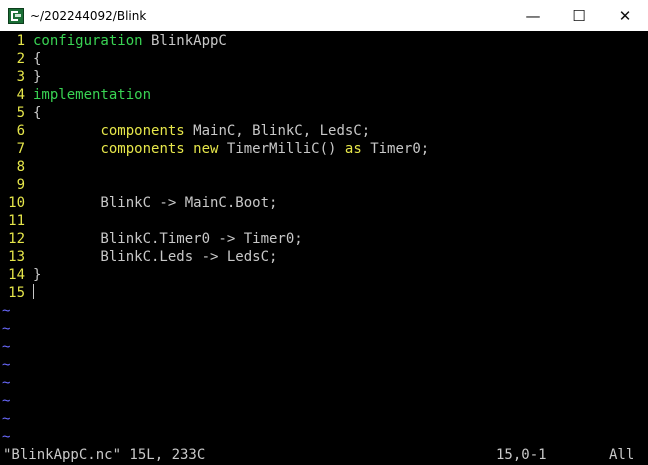 This screenshot has width=648, height=465. Describe the element at coordinates (281, 149) in the screenshot. I see `code-text: TimerMilliC()` at that location.